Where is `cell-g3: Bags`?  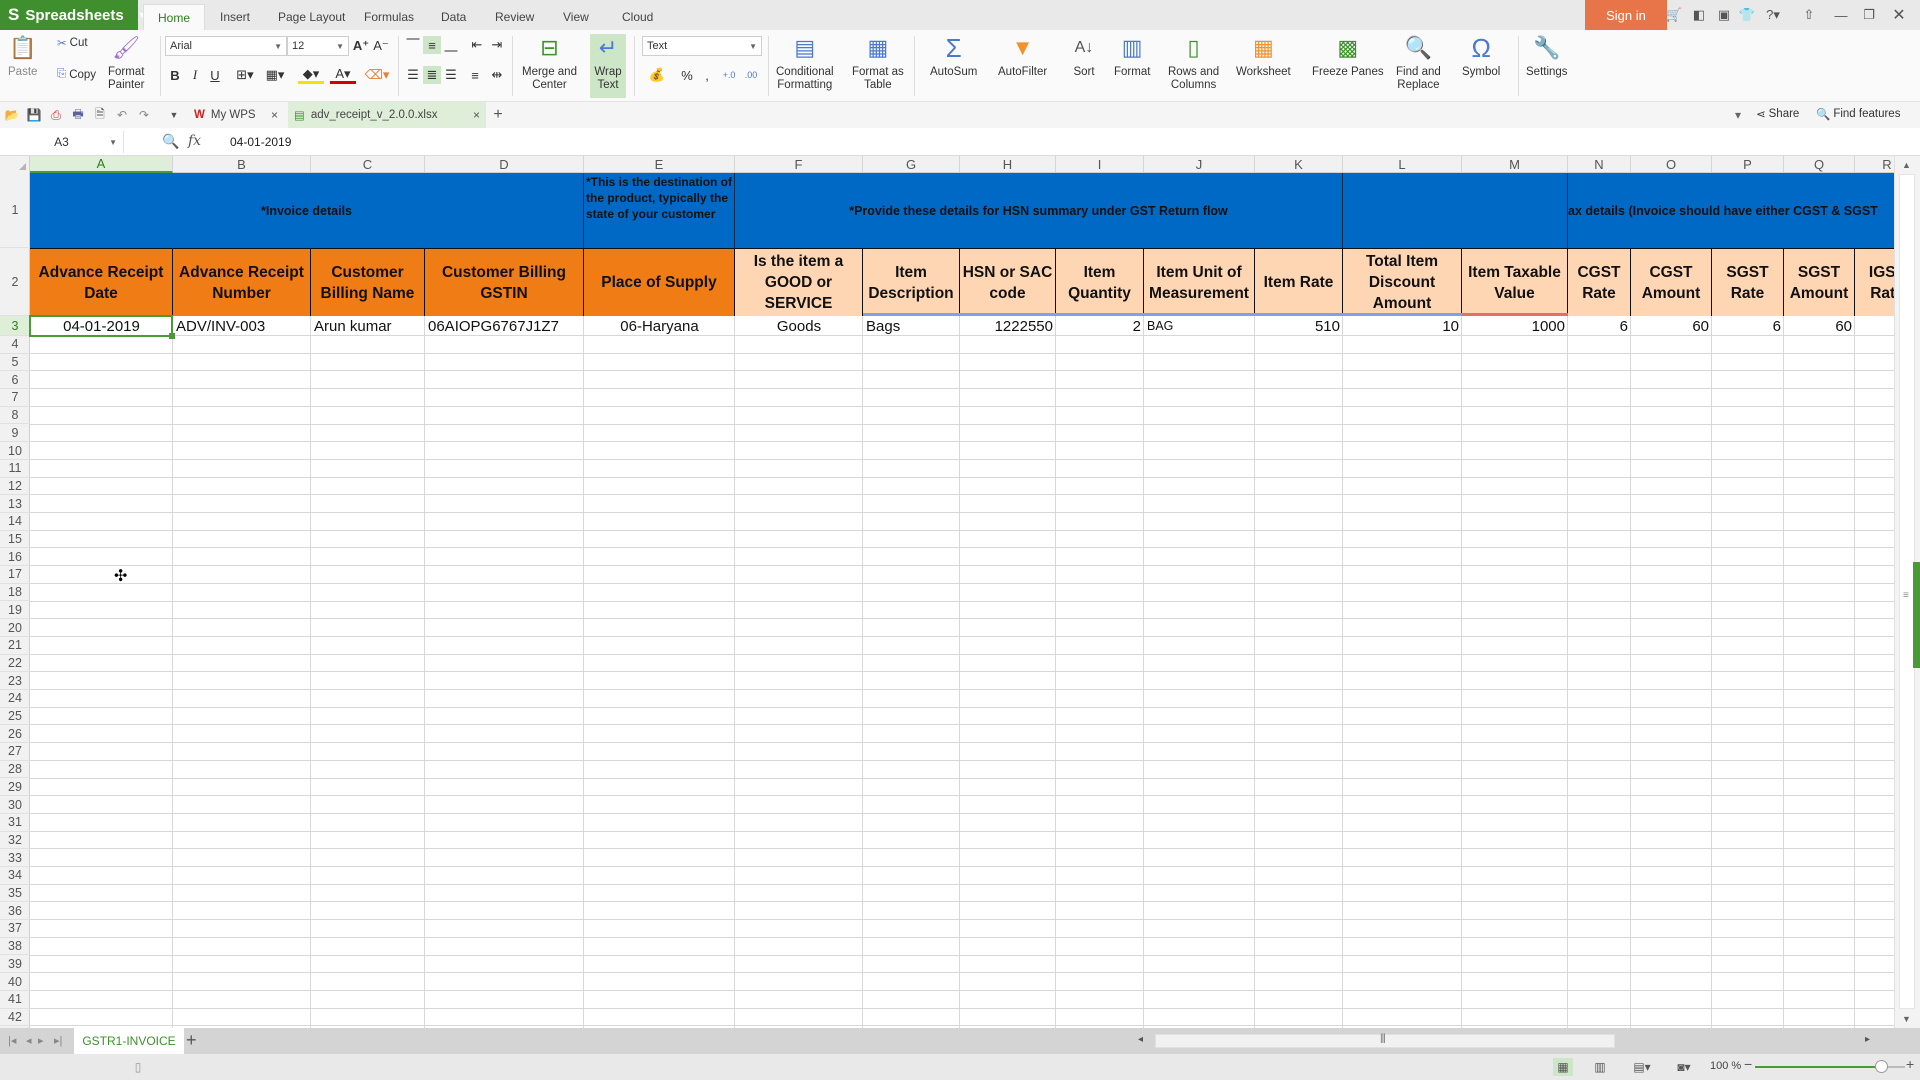 cell-g3: Bags is located at coordinates (911, 326).